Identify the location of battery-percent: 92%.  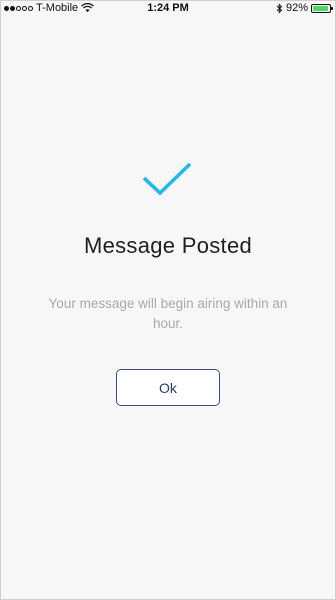
(296, 8).